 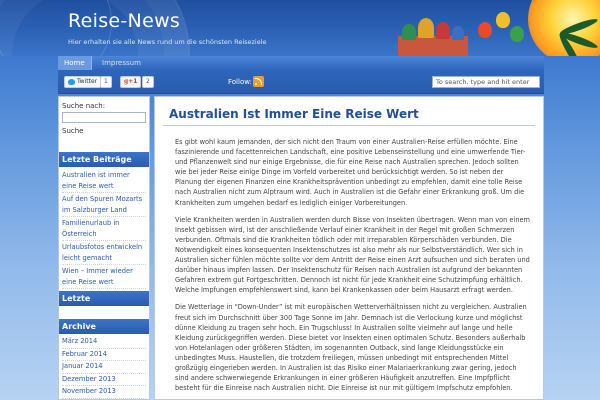 I want to click on title-divider, so click(x=349, y=125).